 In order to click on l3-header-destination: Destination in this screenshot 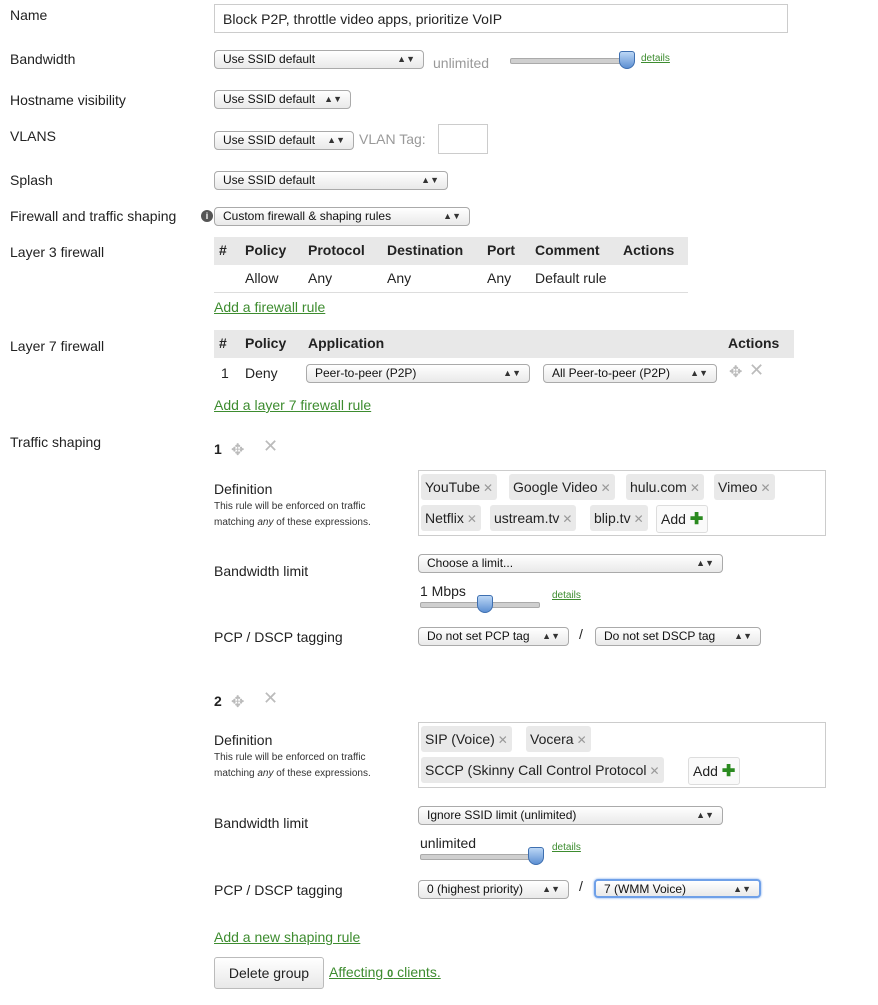, I will do `click(425, 250)`.